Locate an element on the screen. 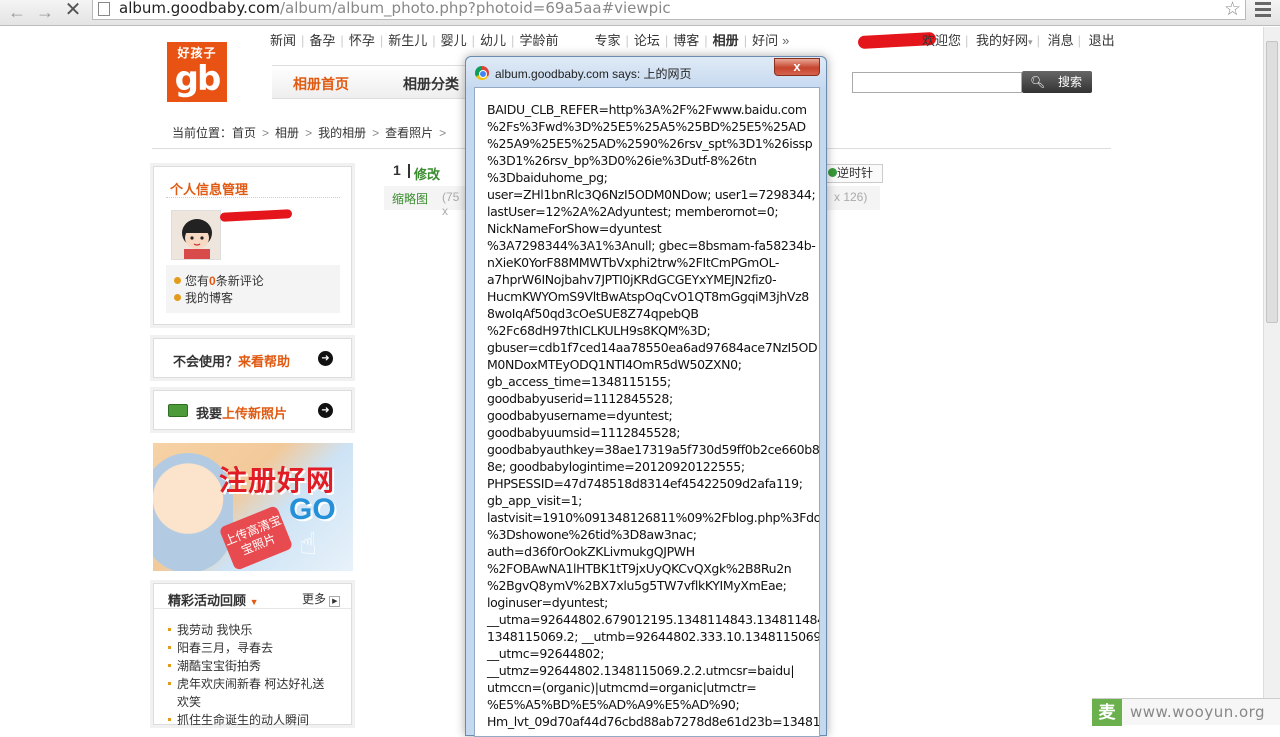  top-nav-item: 专家 is located at coordinates (607, 40).